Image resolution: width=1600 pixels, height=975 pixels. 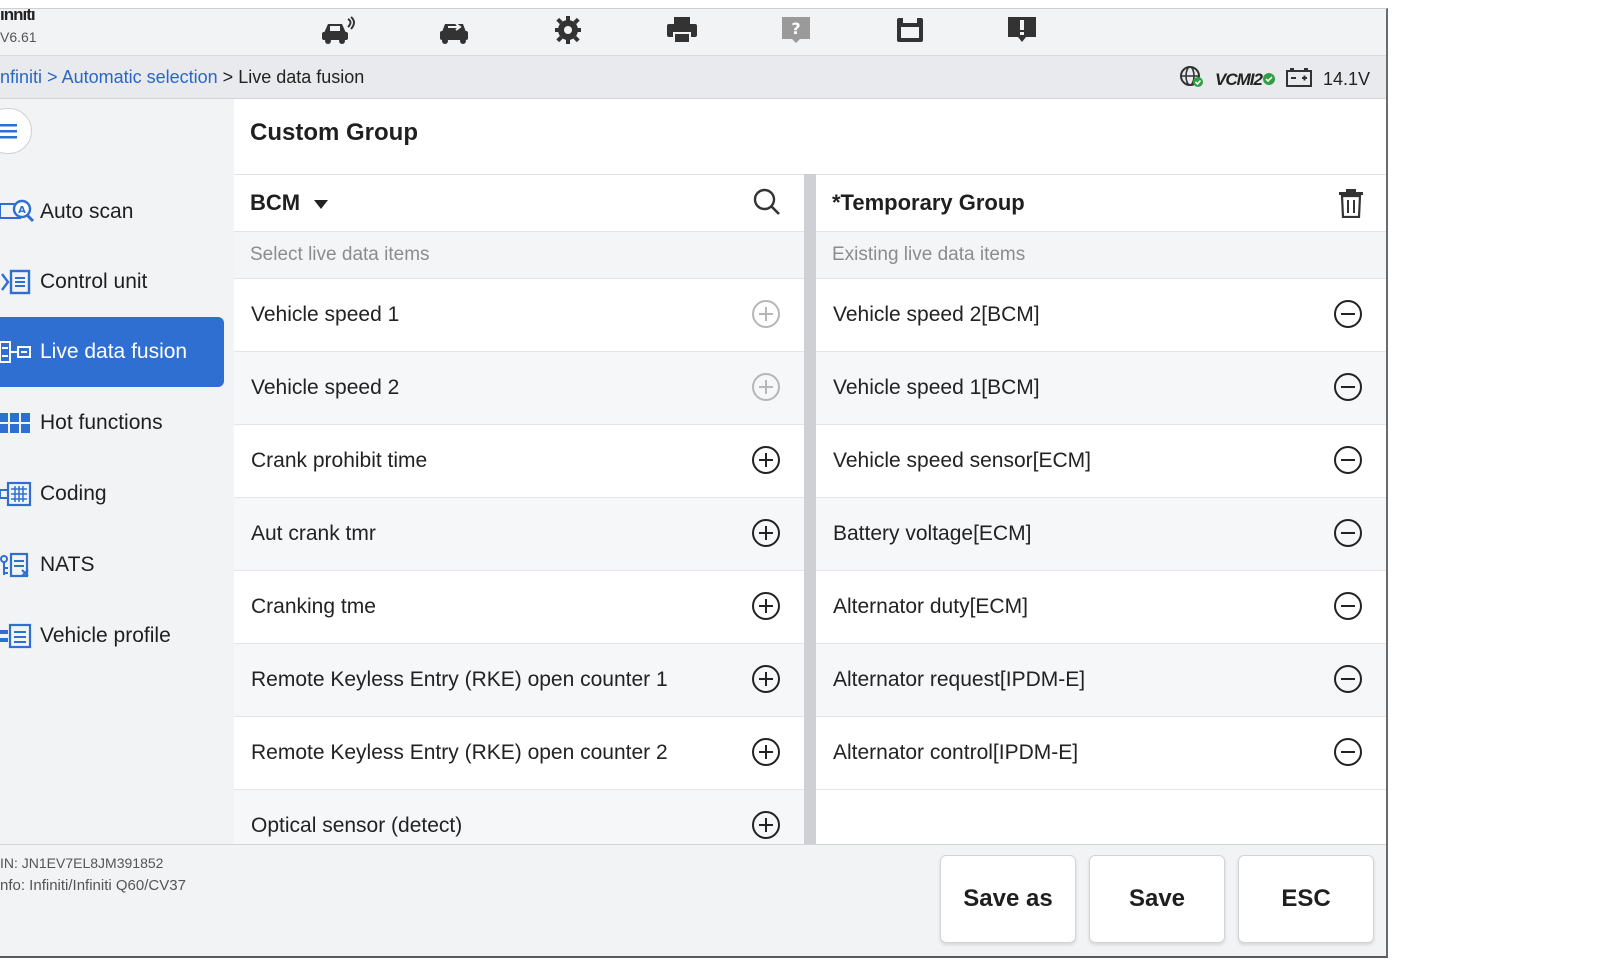 I want to click on panel-divider-scrollbar, so click(x=810, y=509).